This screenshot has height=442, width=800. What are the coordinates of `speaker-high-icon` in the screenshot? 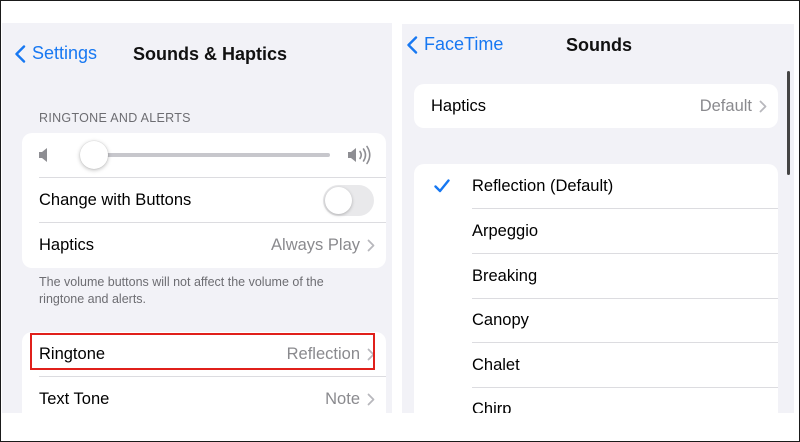 It's located at (359, 155).